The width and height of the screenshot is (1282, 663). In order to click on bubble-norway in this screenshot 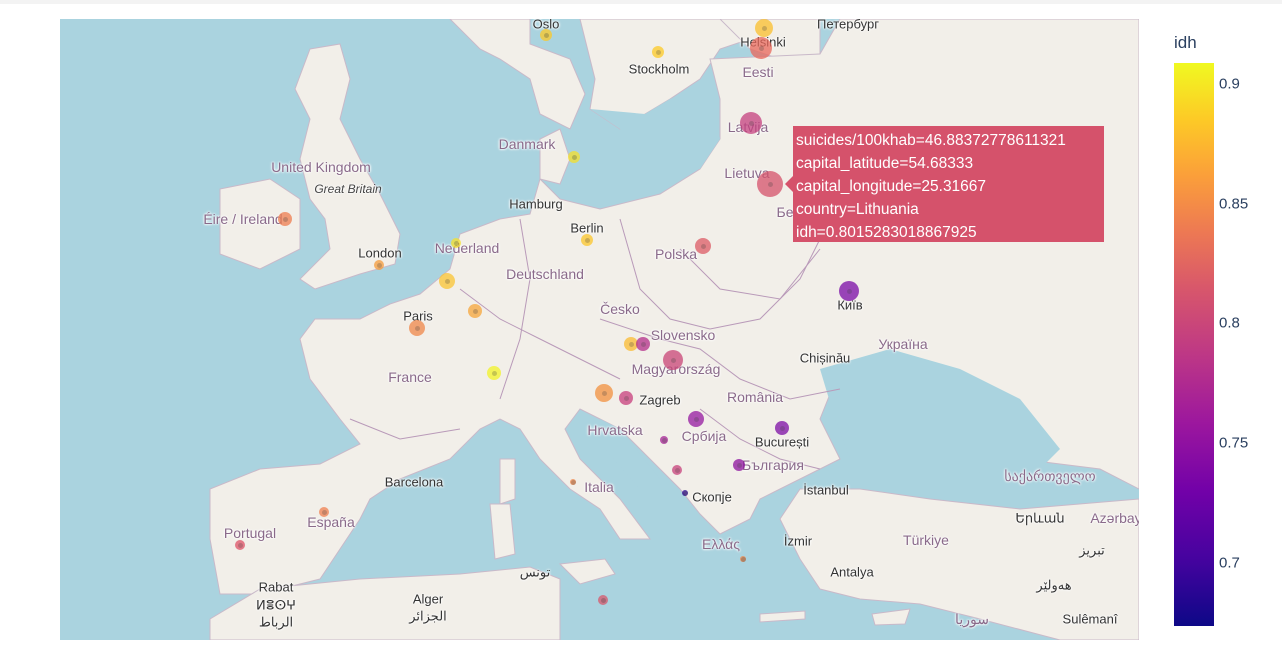, I will do `click(546, 35)`.